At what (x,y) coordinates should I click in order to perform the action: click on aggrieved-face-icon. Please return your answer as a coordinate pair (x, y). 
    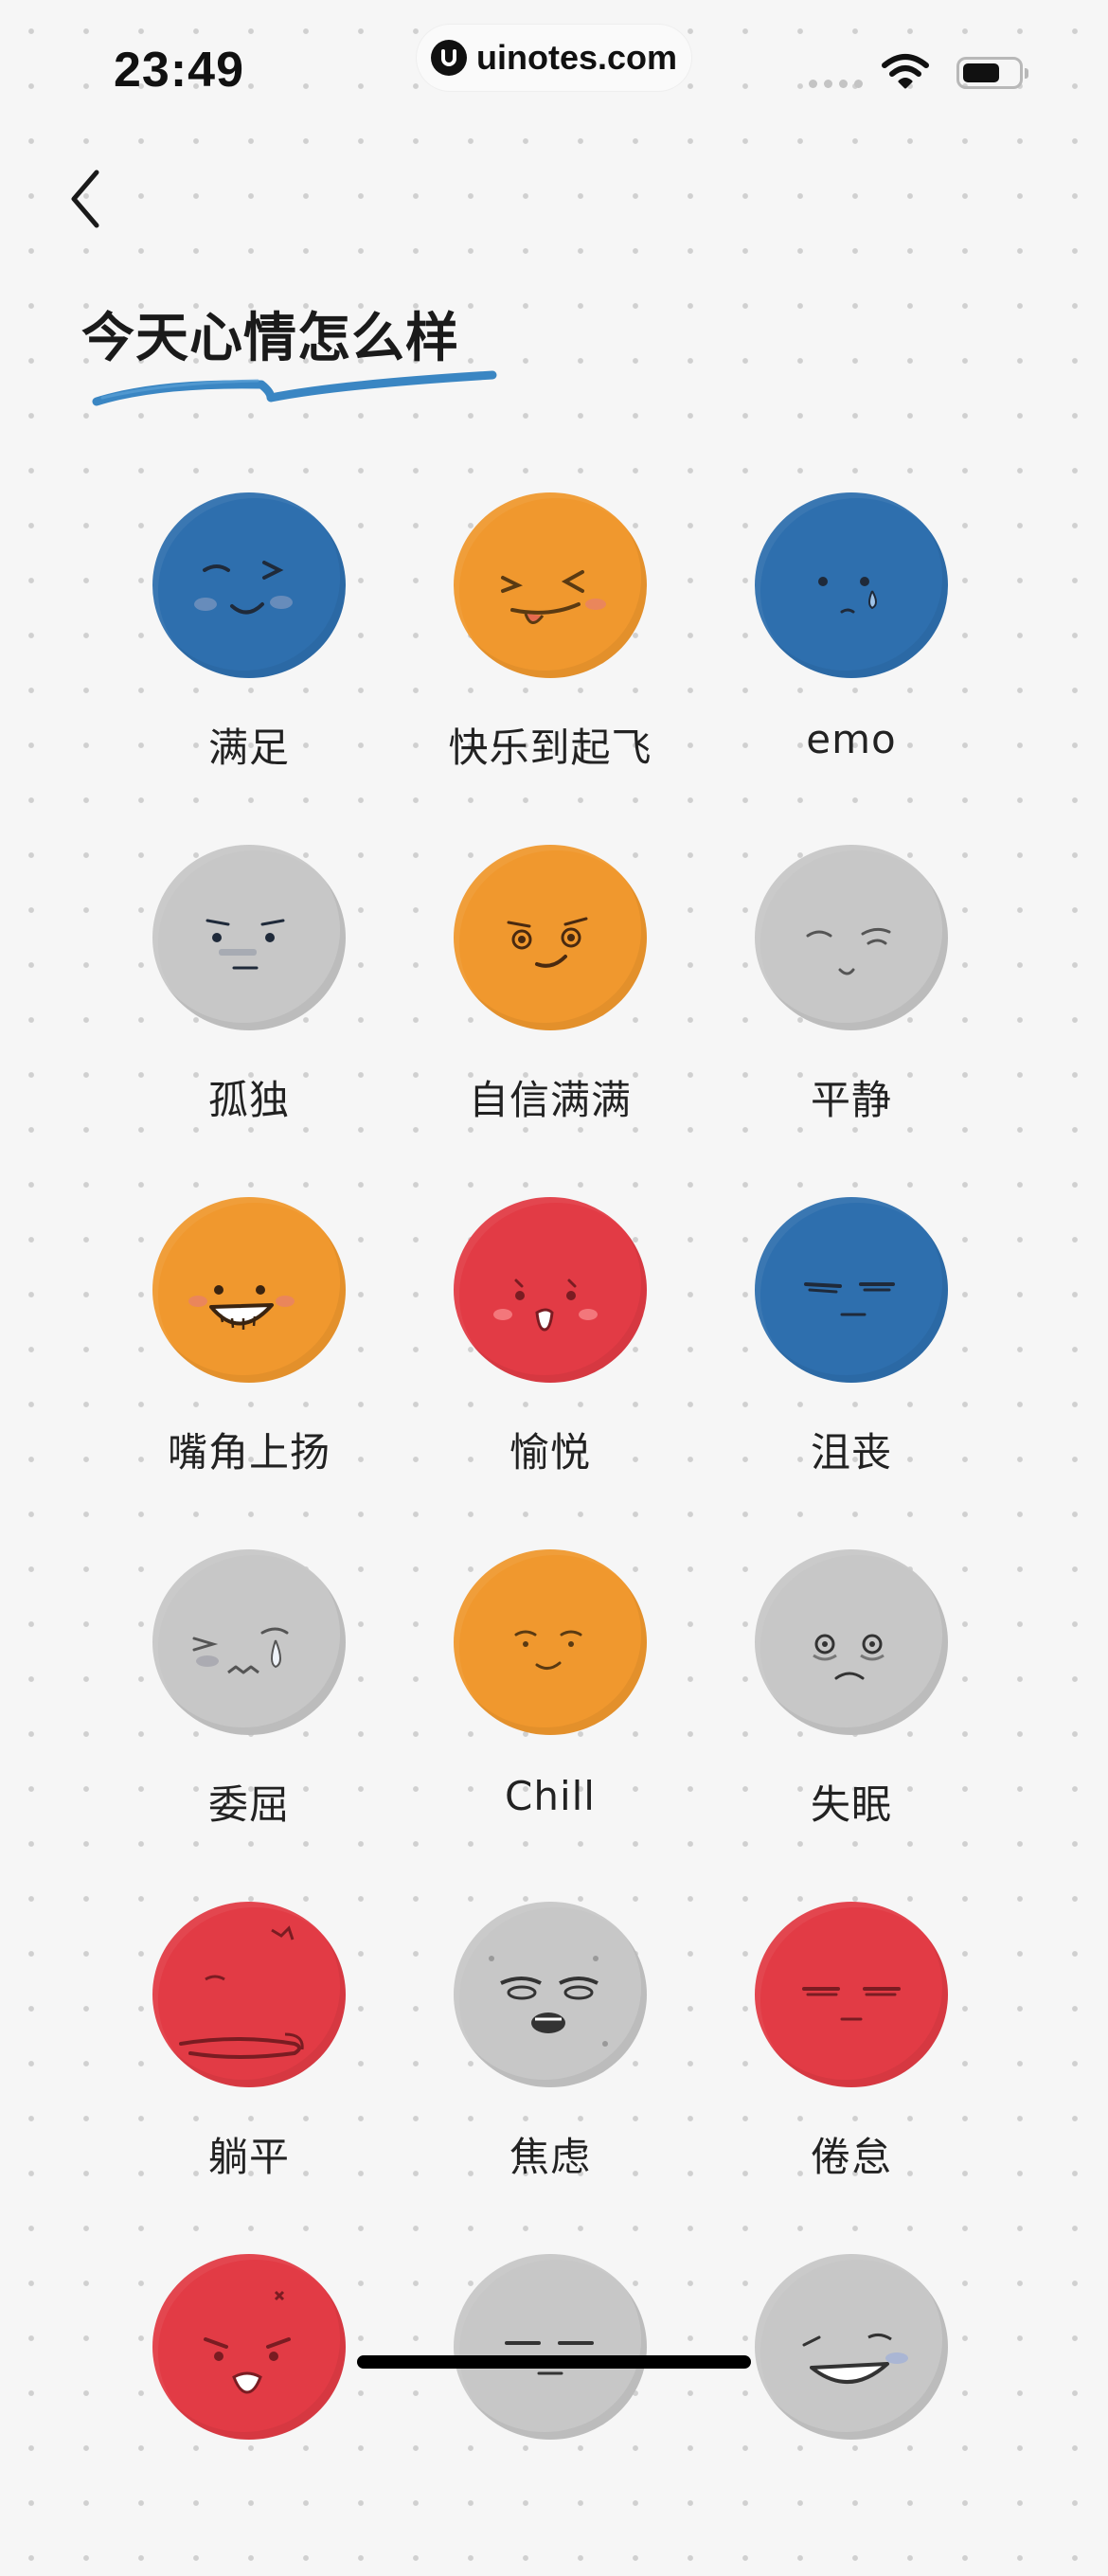
    Looking at the image, I should click on (249, 1642).